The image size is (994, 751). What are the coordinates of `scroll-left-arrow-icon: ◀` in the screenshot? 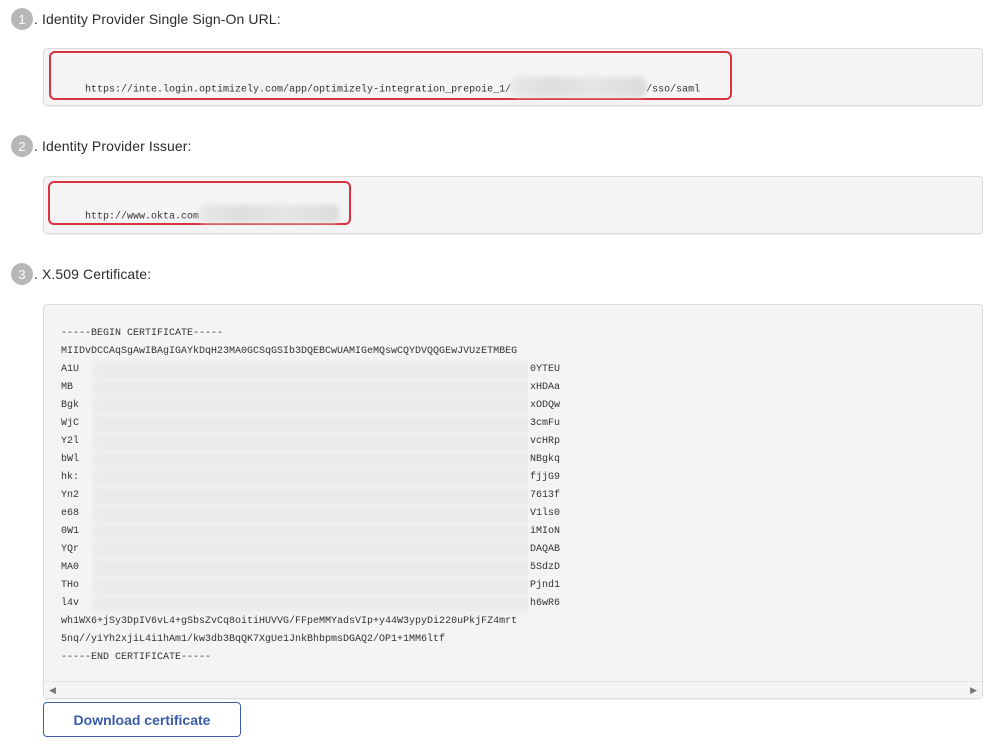 It's located at (52, 690).